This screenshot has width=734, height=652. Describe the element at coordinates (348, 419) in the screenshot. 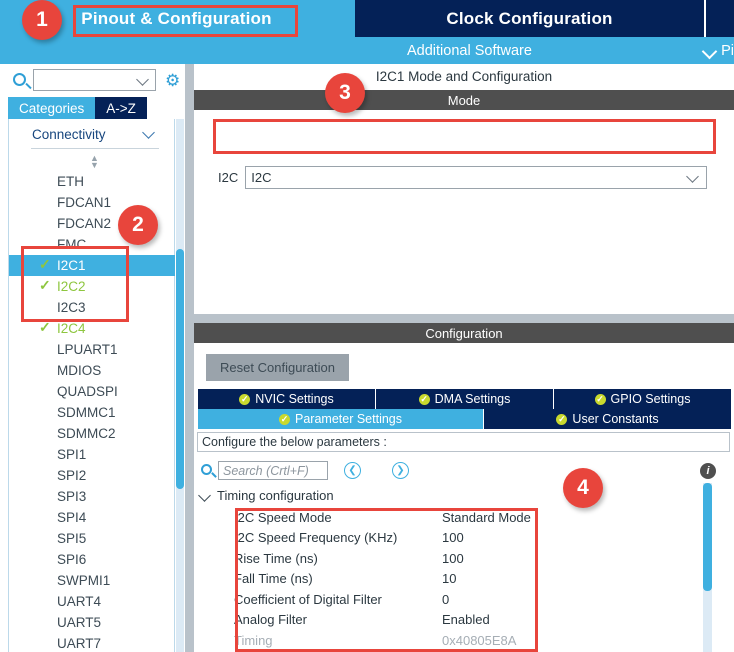

I see `tab-label: Parameter Settings` at that location.